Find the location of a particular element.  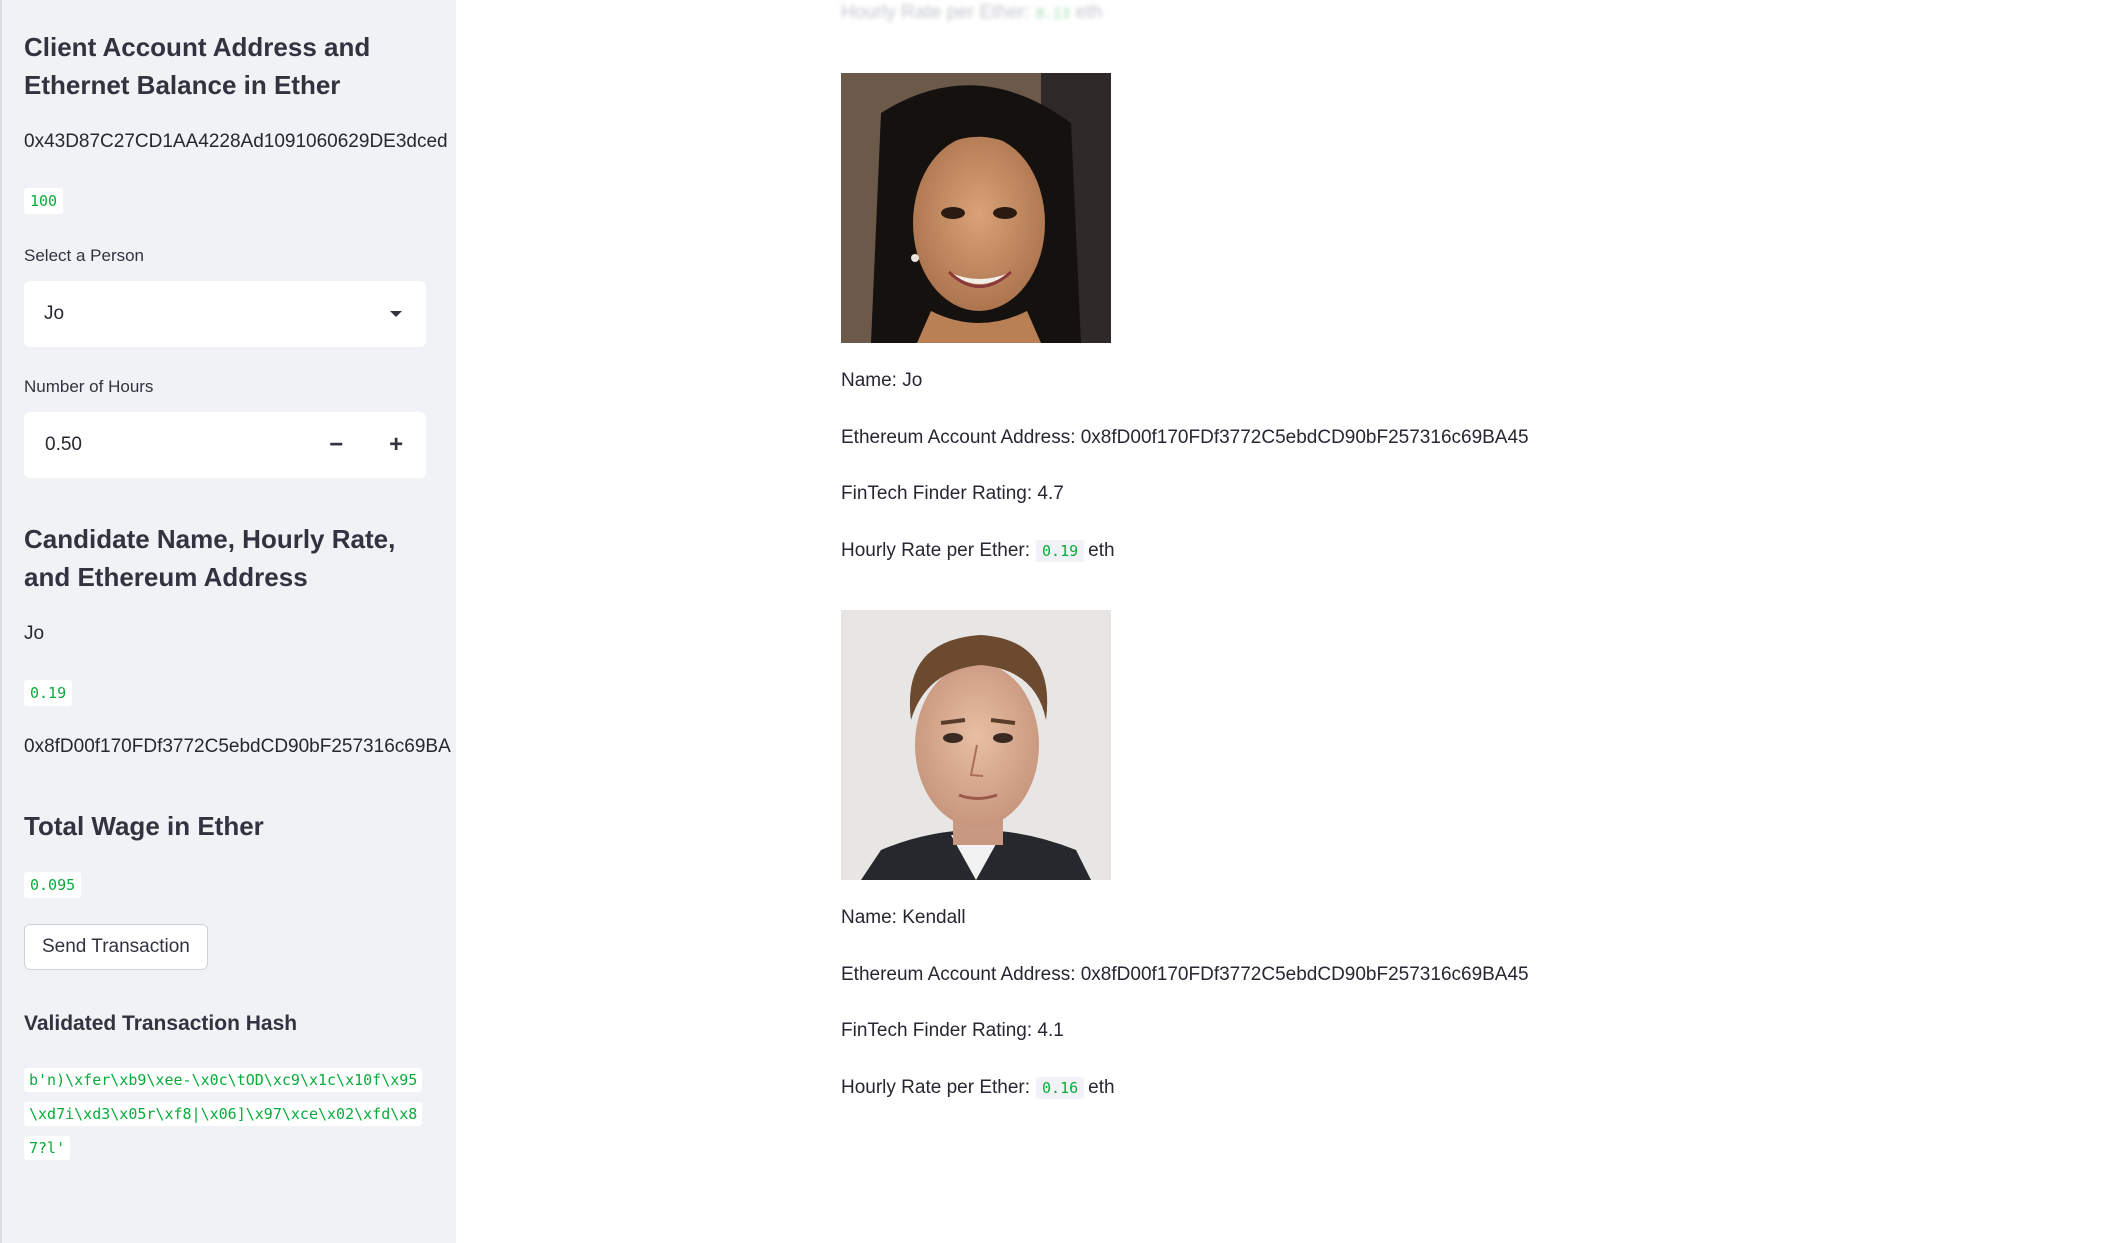

minus-icon: − is located at coordinates (336, 445).